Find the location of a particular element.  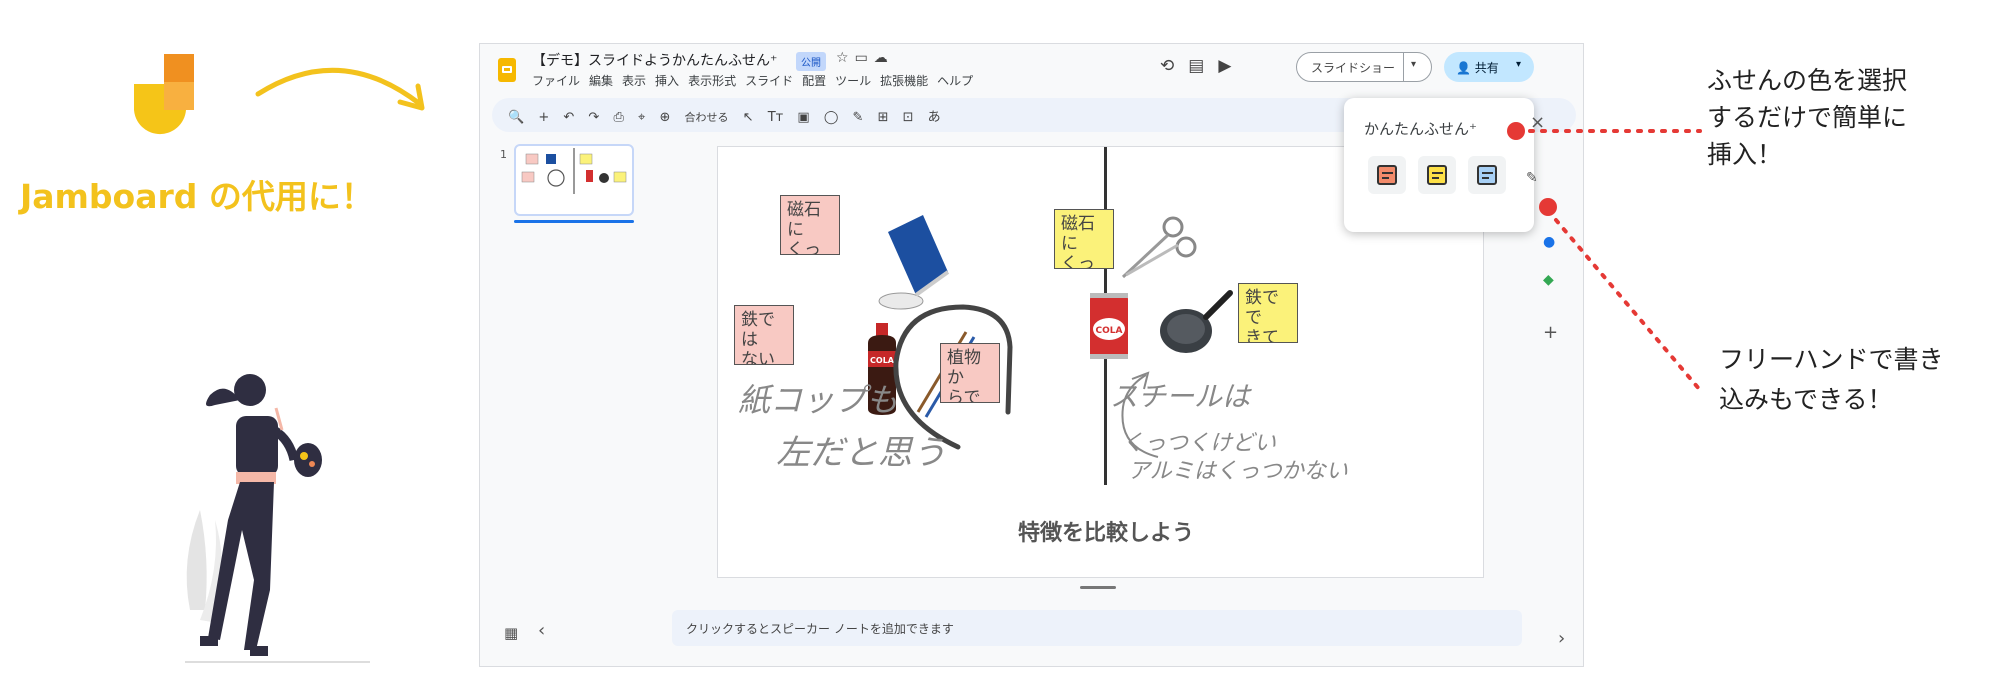

callout-freehand: フリーハンドで書き 込みもできる！ is located at coordinates (1831, 380).